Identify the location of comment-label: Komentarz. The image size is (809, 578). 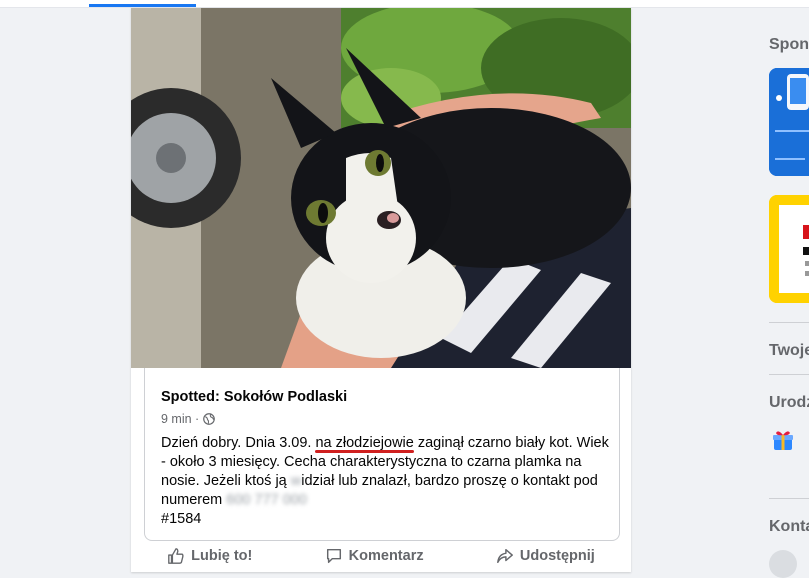
(386, 556).